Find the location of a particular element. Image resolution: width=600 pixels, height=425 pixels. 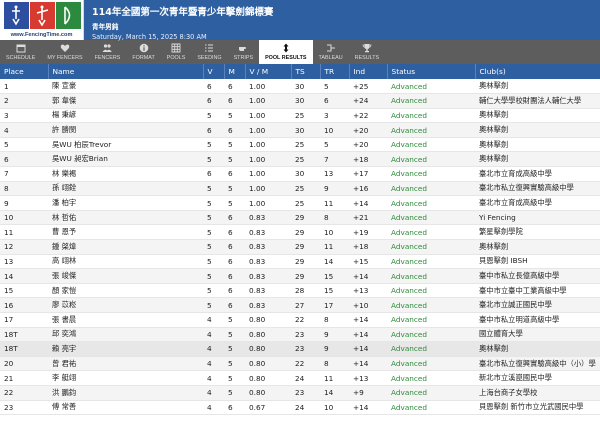

name-cell: 楊 秉諺 is located at coordinates (125, 116).